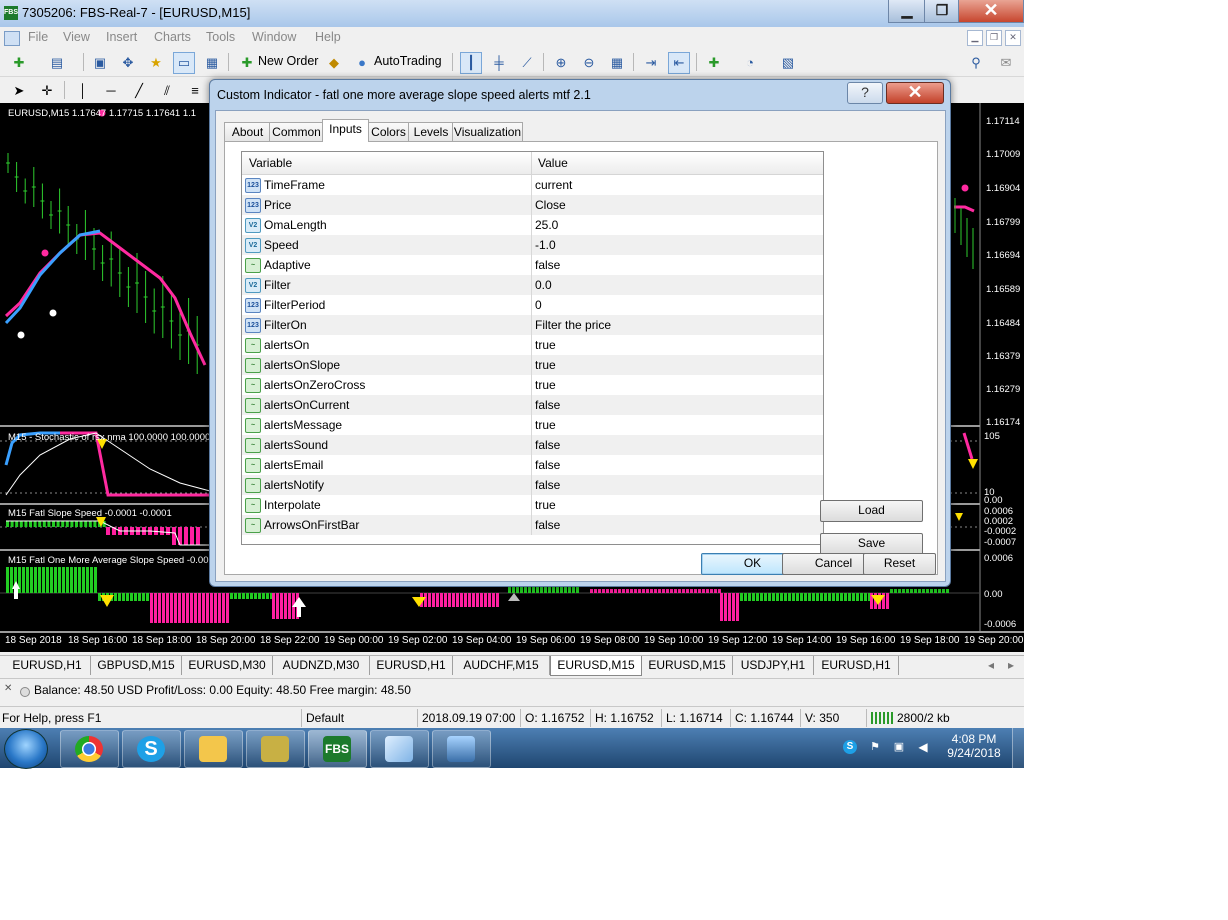 The height and width of the screenshot is (920, 1228). What do you see at coordinates (532, 265) in the screenshot?
I see `param-row: ~ Adaptive false` at bounding box center [532, 265].